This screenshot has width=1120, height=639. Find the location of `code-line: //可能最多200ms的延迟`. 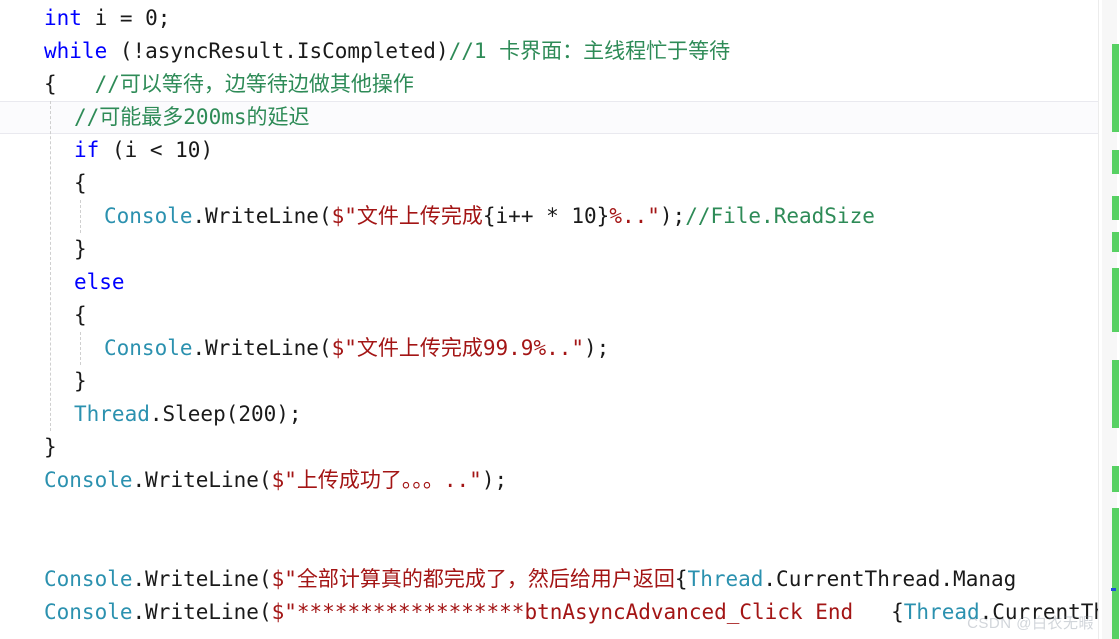

code-line: //可能最多200ms的延迟 is located at coordinates (549, 117).